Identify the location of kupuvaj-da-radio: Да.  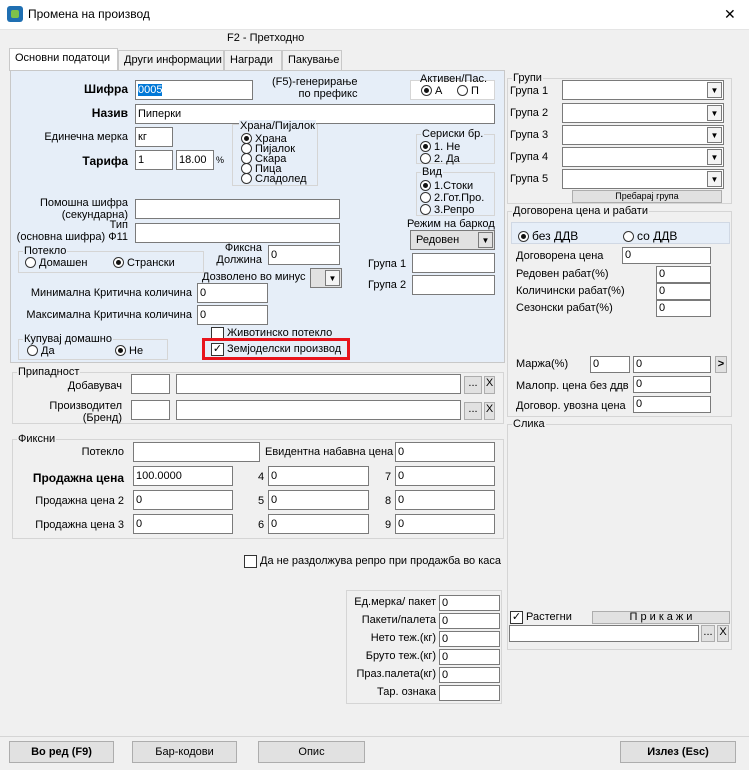
(41, 351).